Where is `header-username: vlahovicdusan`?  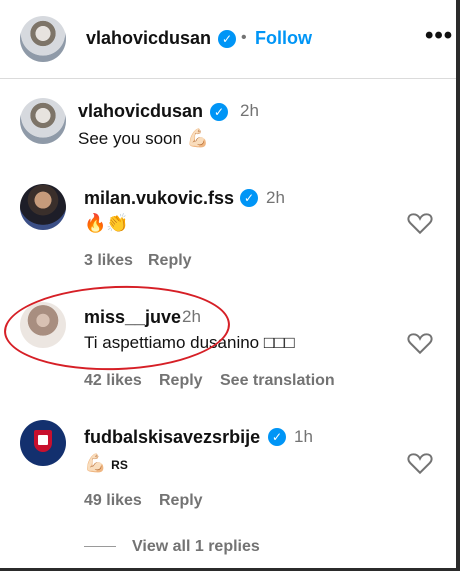 header-username: vlahovicdusan is located at coordinates (148, 38).